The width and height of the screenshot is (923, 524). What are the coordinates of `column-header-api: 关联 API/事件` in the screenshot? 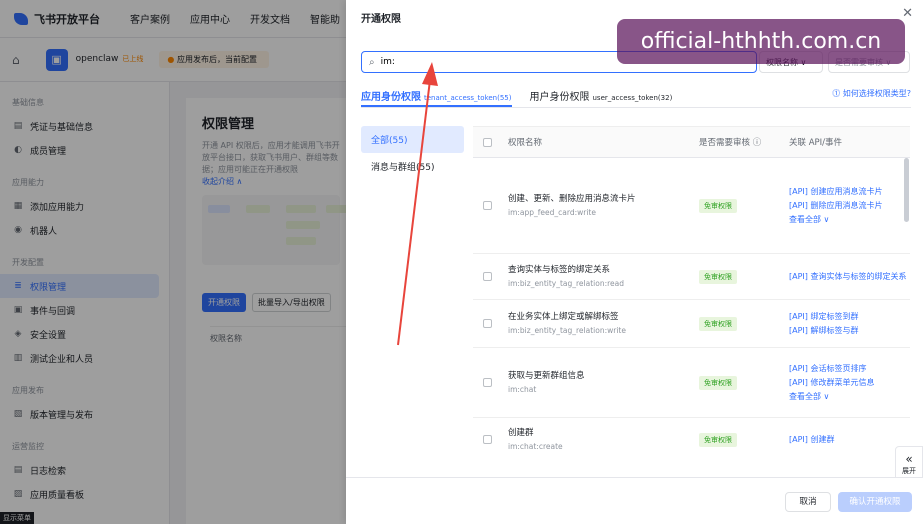 It's located at (816, 143).